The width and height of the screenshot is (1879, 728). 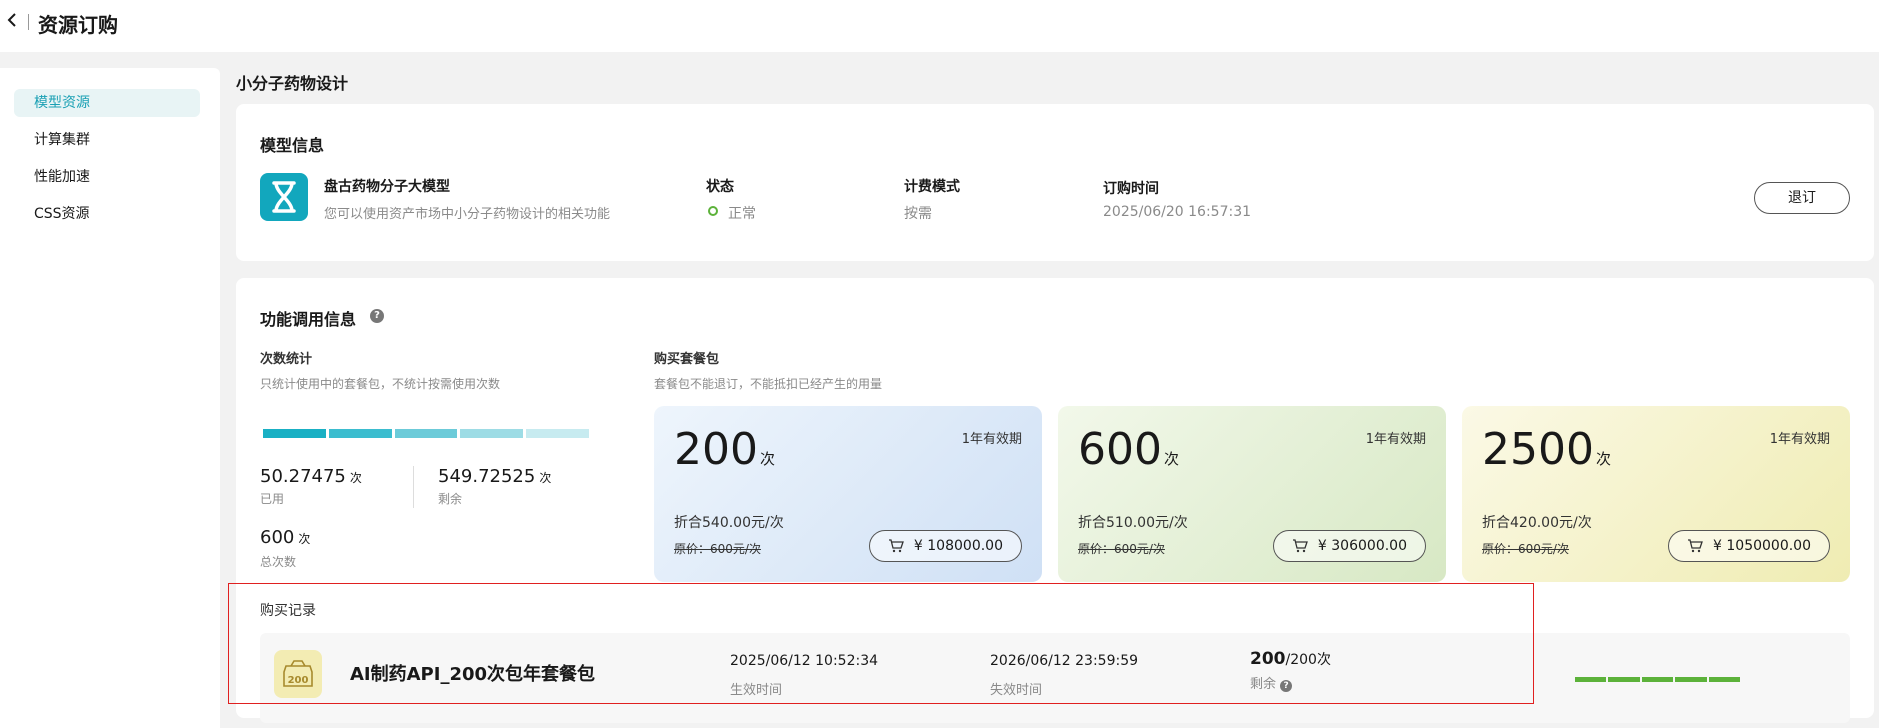 What do you see at coordinates (1268, 659) in the screenshot?
I see `record-remain-count: 200` at bounding box center [1268, 659].